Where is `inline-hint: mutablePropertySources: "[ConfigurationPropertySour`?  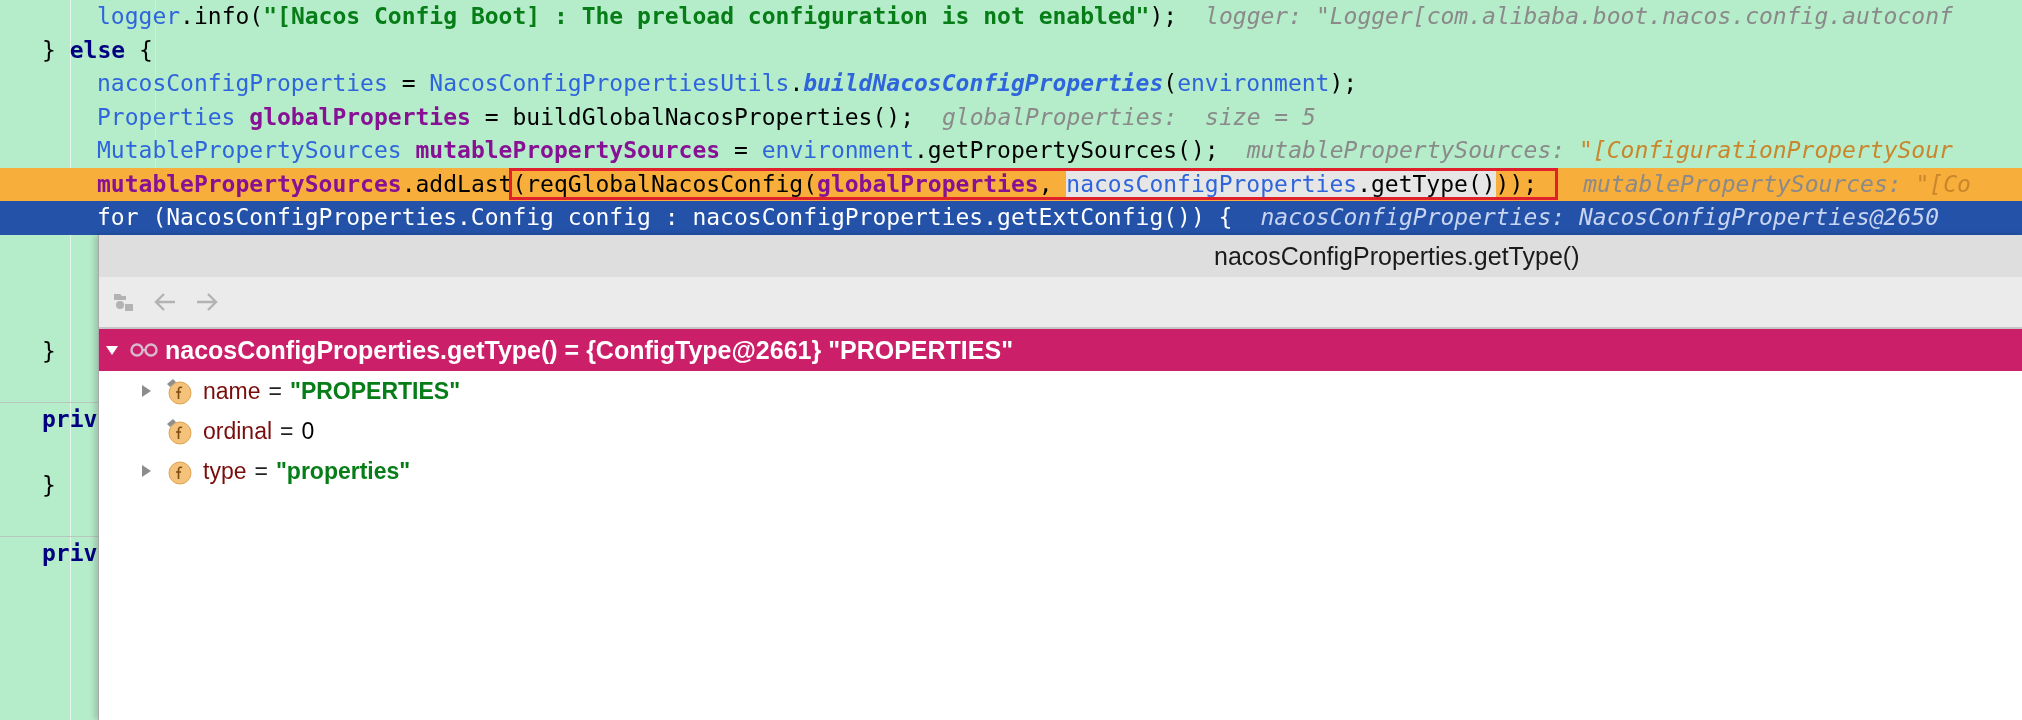 inline-hint: mutablePropertySources: "[ConfigurationPropertySour is located at coordinates (1599, 150).